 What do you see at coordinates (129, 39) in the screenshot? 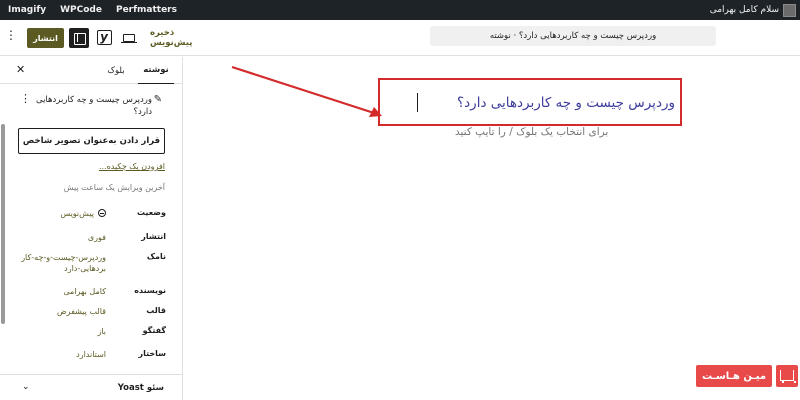
I see `preview-desktop-icon` at bounding box center [129, 39].